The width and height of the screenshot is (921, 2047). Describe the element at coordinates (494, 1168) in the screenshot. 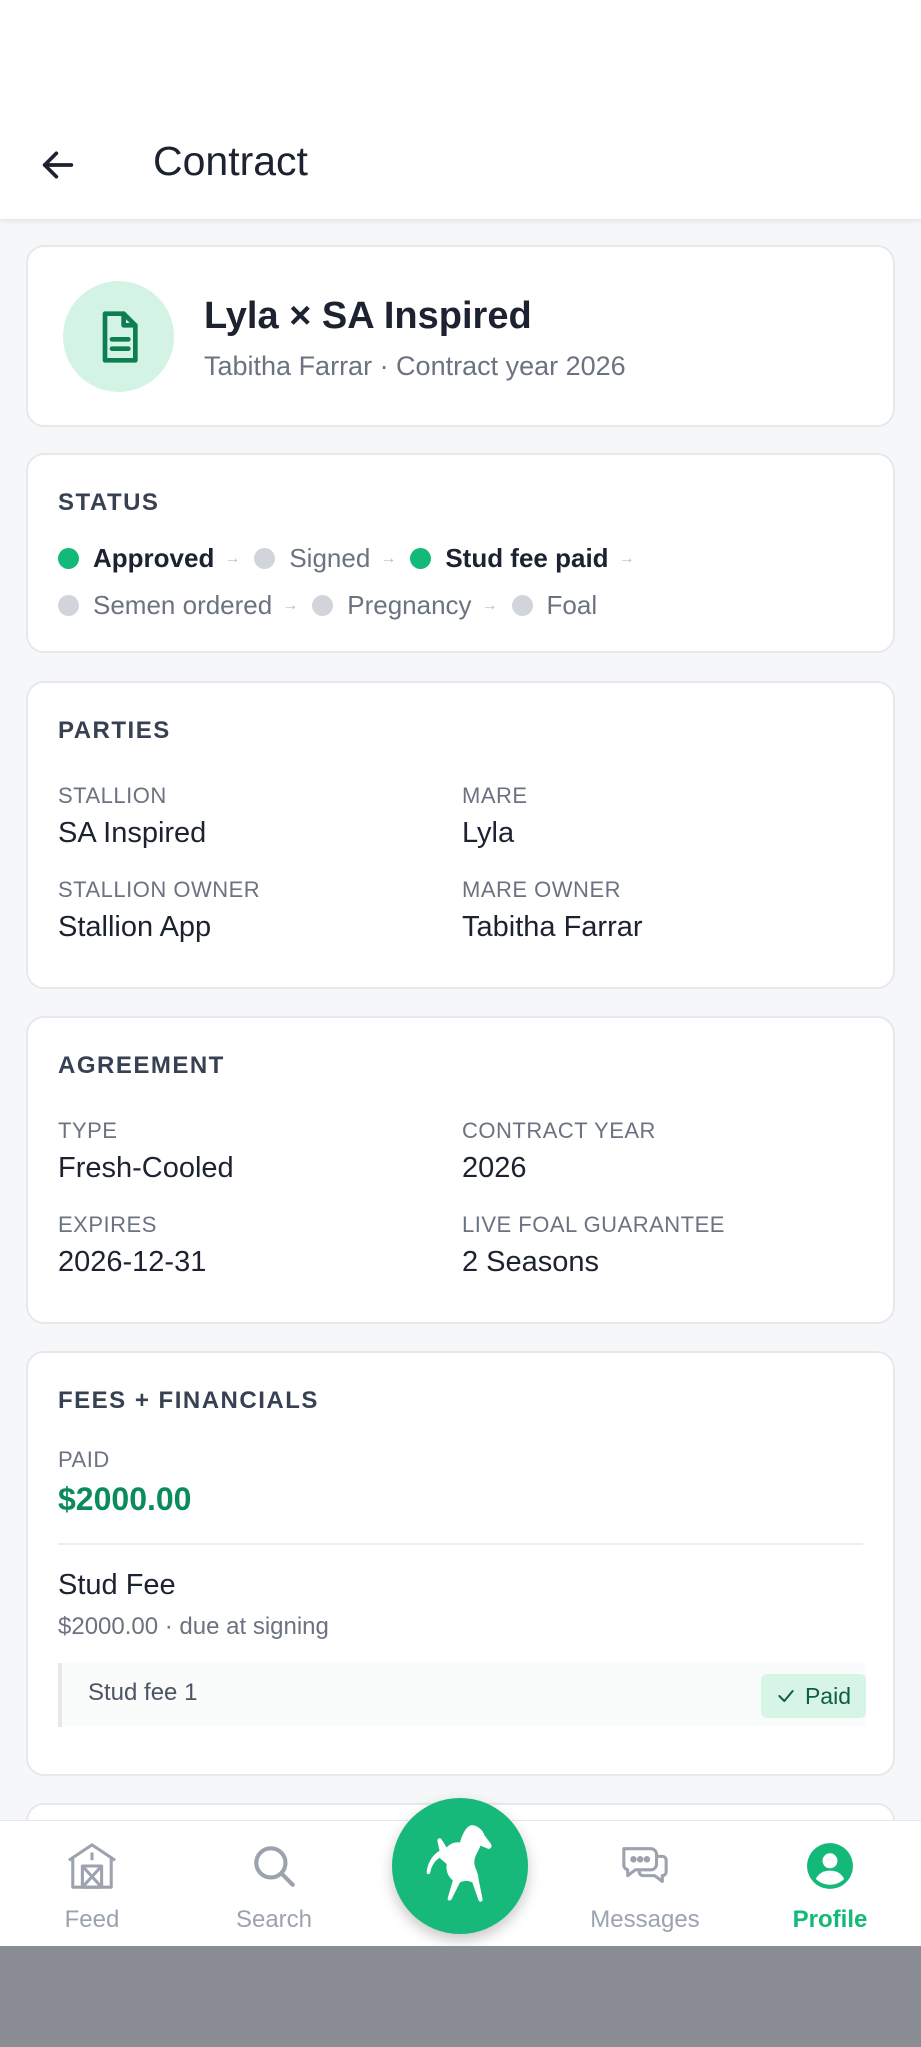

I see `contract-year-value: 2026` at that location.